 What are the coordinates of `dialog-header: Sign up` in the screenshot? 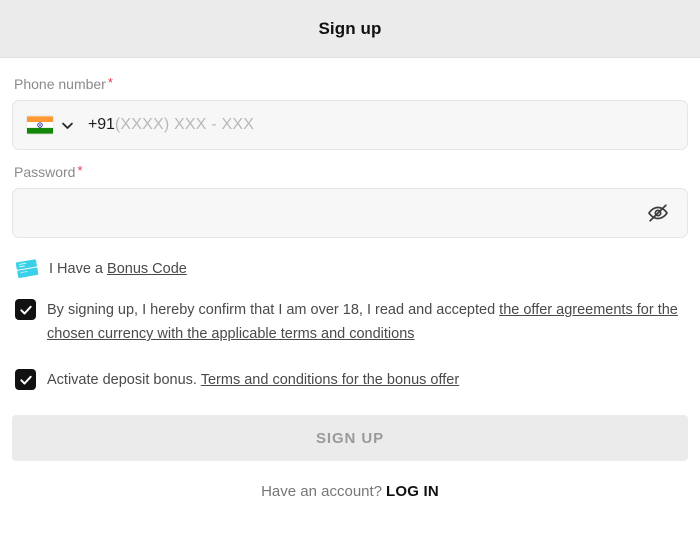 It's located at (350, 29).